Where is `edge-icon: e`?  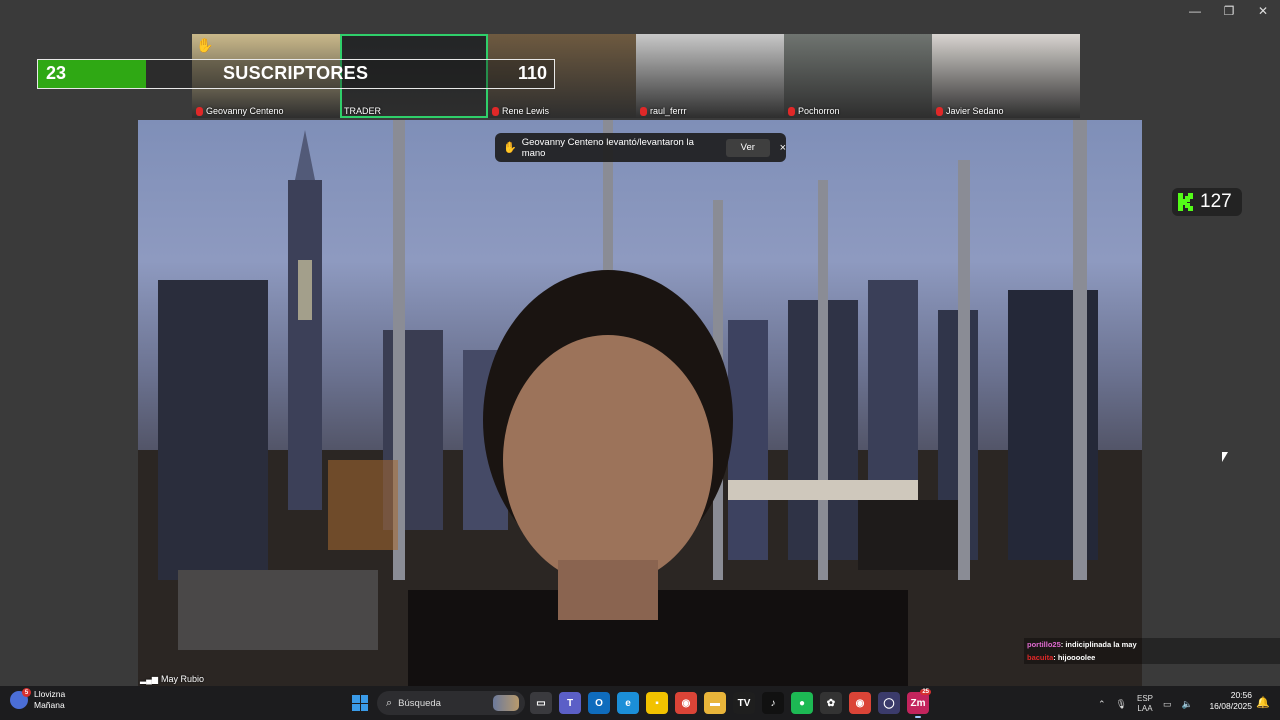 edge-icon: e is located at coordinates (628, 703).